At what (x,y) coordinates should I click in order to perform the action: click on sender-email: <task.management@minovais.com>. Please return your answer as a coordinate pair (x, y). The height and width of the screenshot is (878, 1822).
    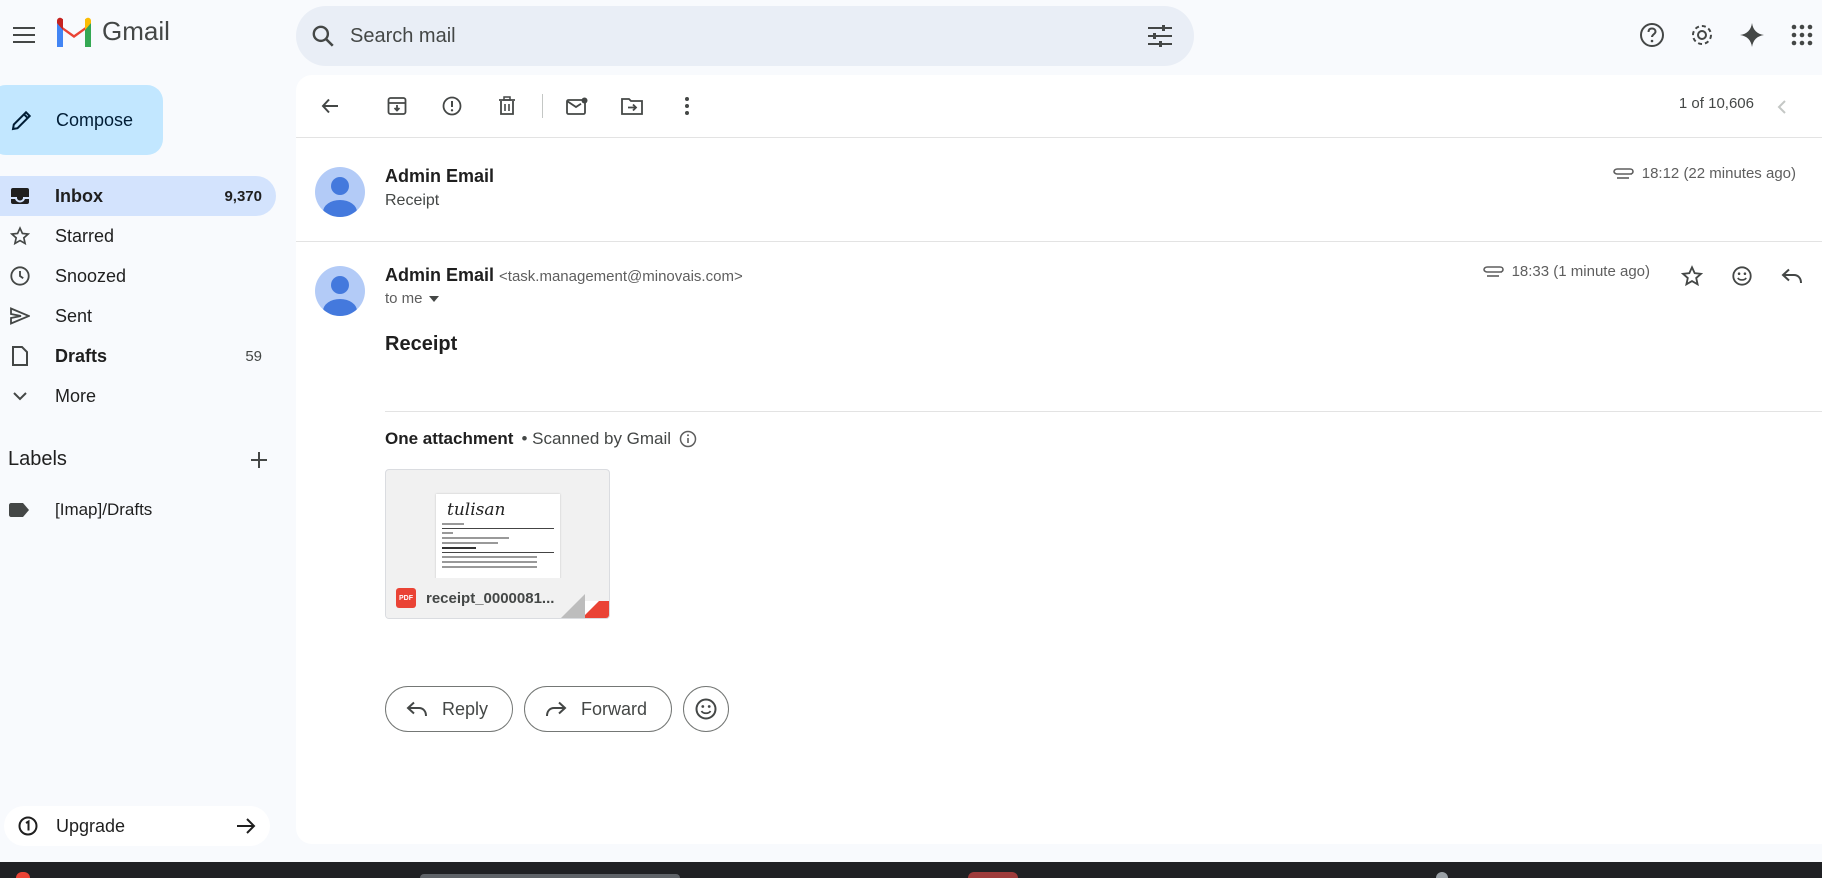
    Looking at the image, I should click on (621, 276).